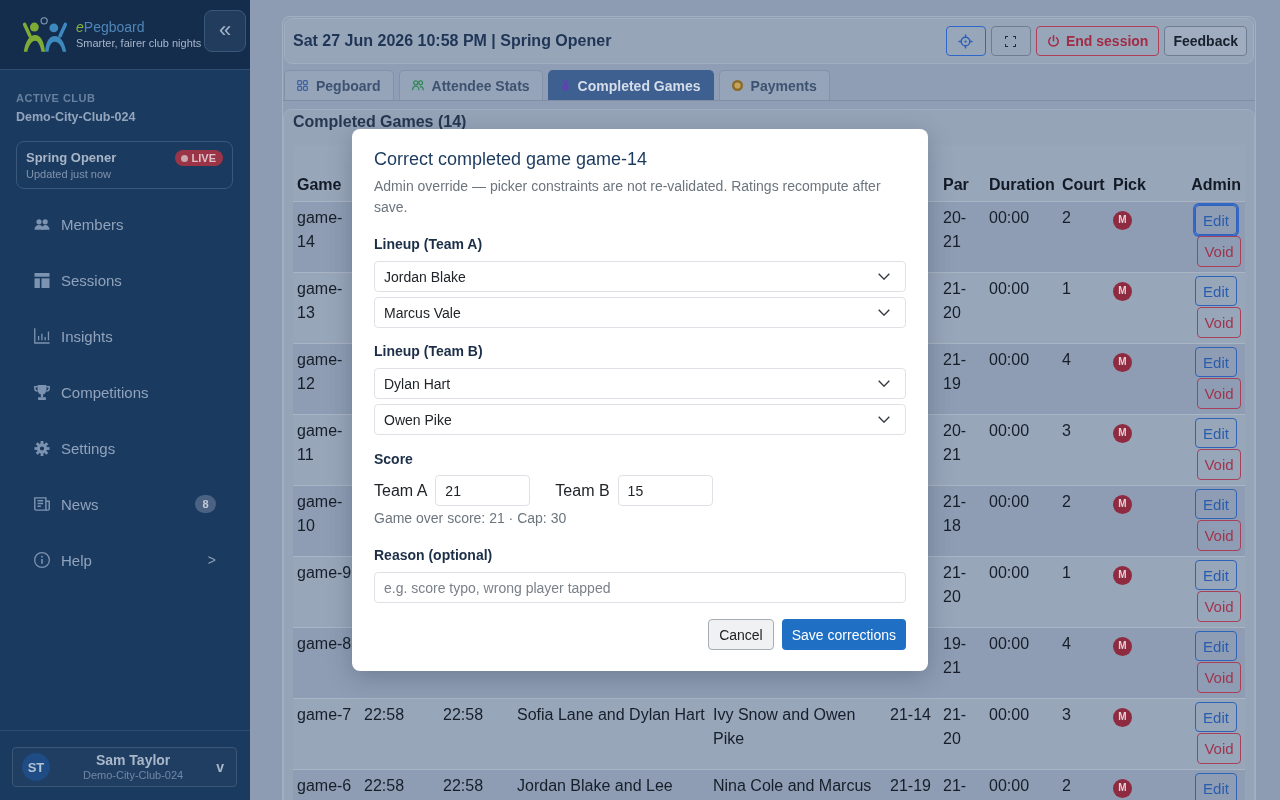 Image resolution: width=1280 pixels, height=800 pixels. What do you see at coordinates (125, 504) in the screenshot?
I see `nav-item: News 8` at bounding box center [125, 504].